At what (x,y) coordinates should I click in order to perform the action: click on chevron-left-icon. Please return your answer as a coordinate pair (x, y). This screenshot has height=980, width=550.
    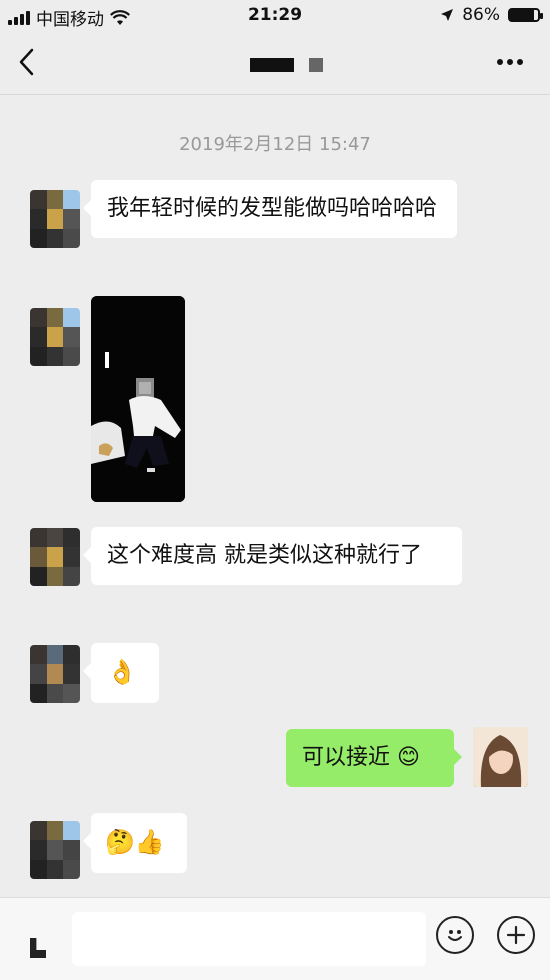
    Looking at the image, I should click on (26, 62).